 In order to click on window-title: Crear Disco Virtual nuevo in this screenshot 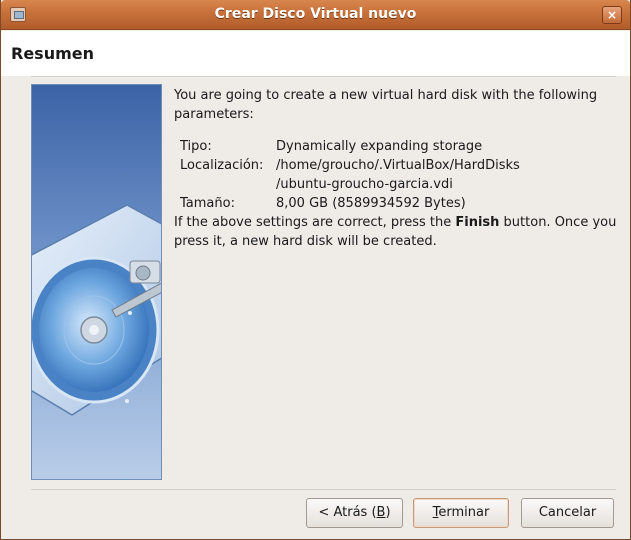, I will do `click(315, 14)`.